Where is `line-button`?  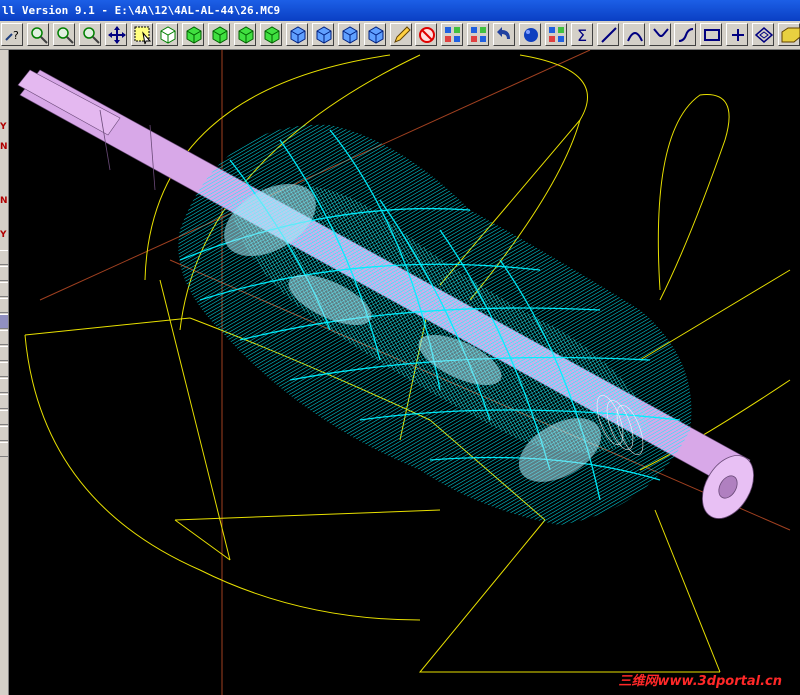 line-button is located at coordinates (607, 34).